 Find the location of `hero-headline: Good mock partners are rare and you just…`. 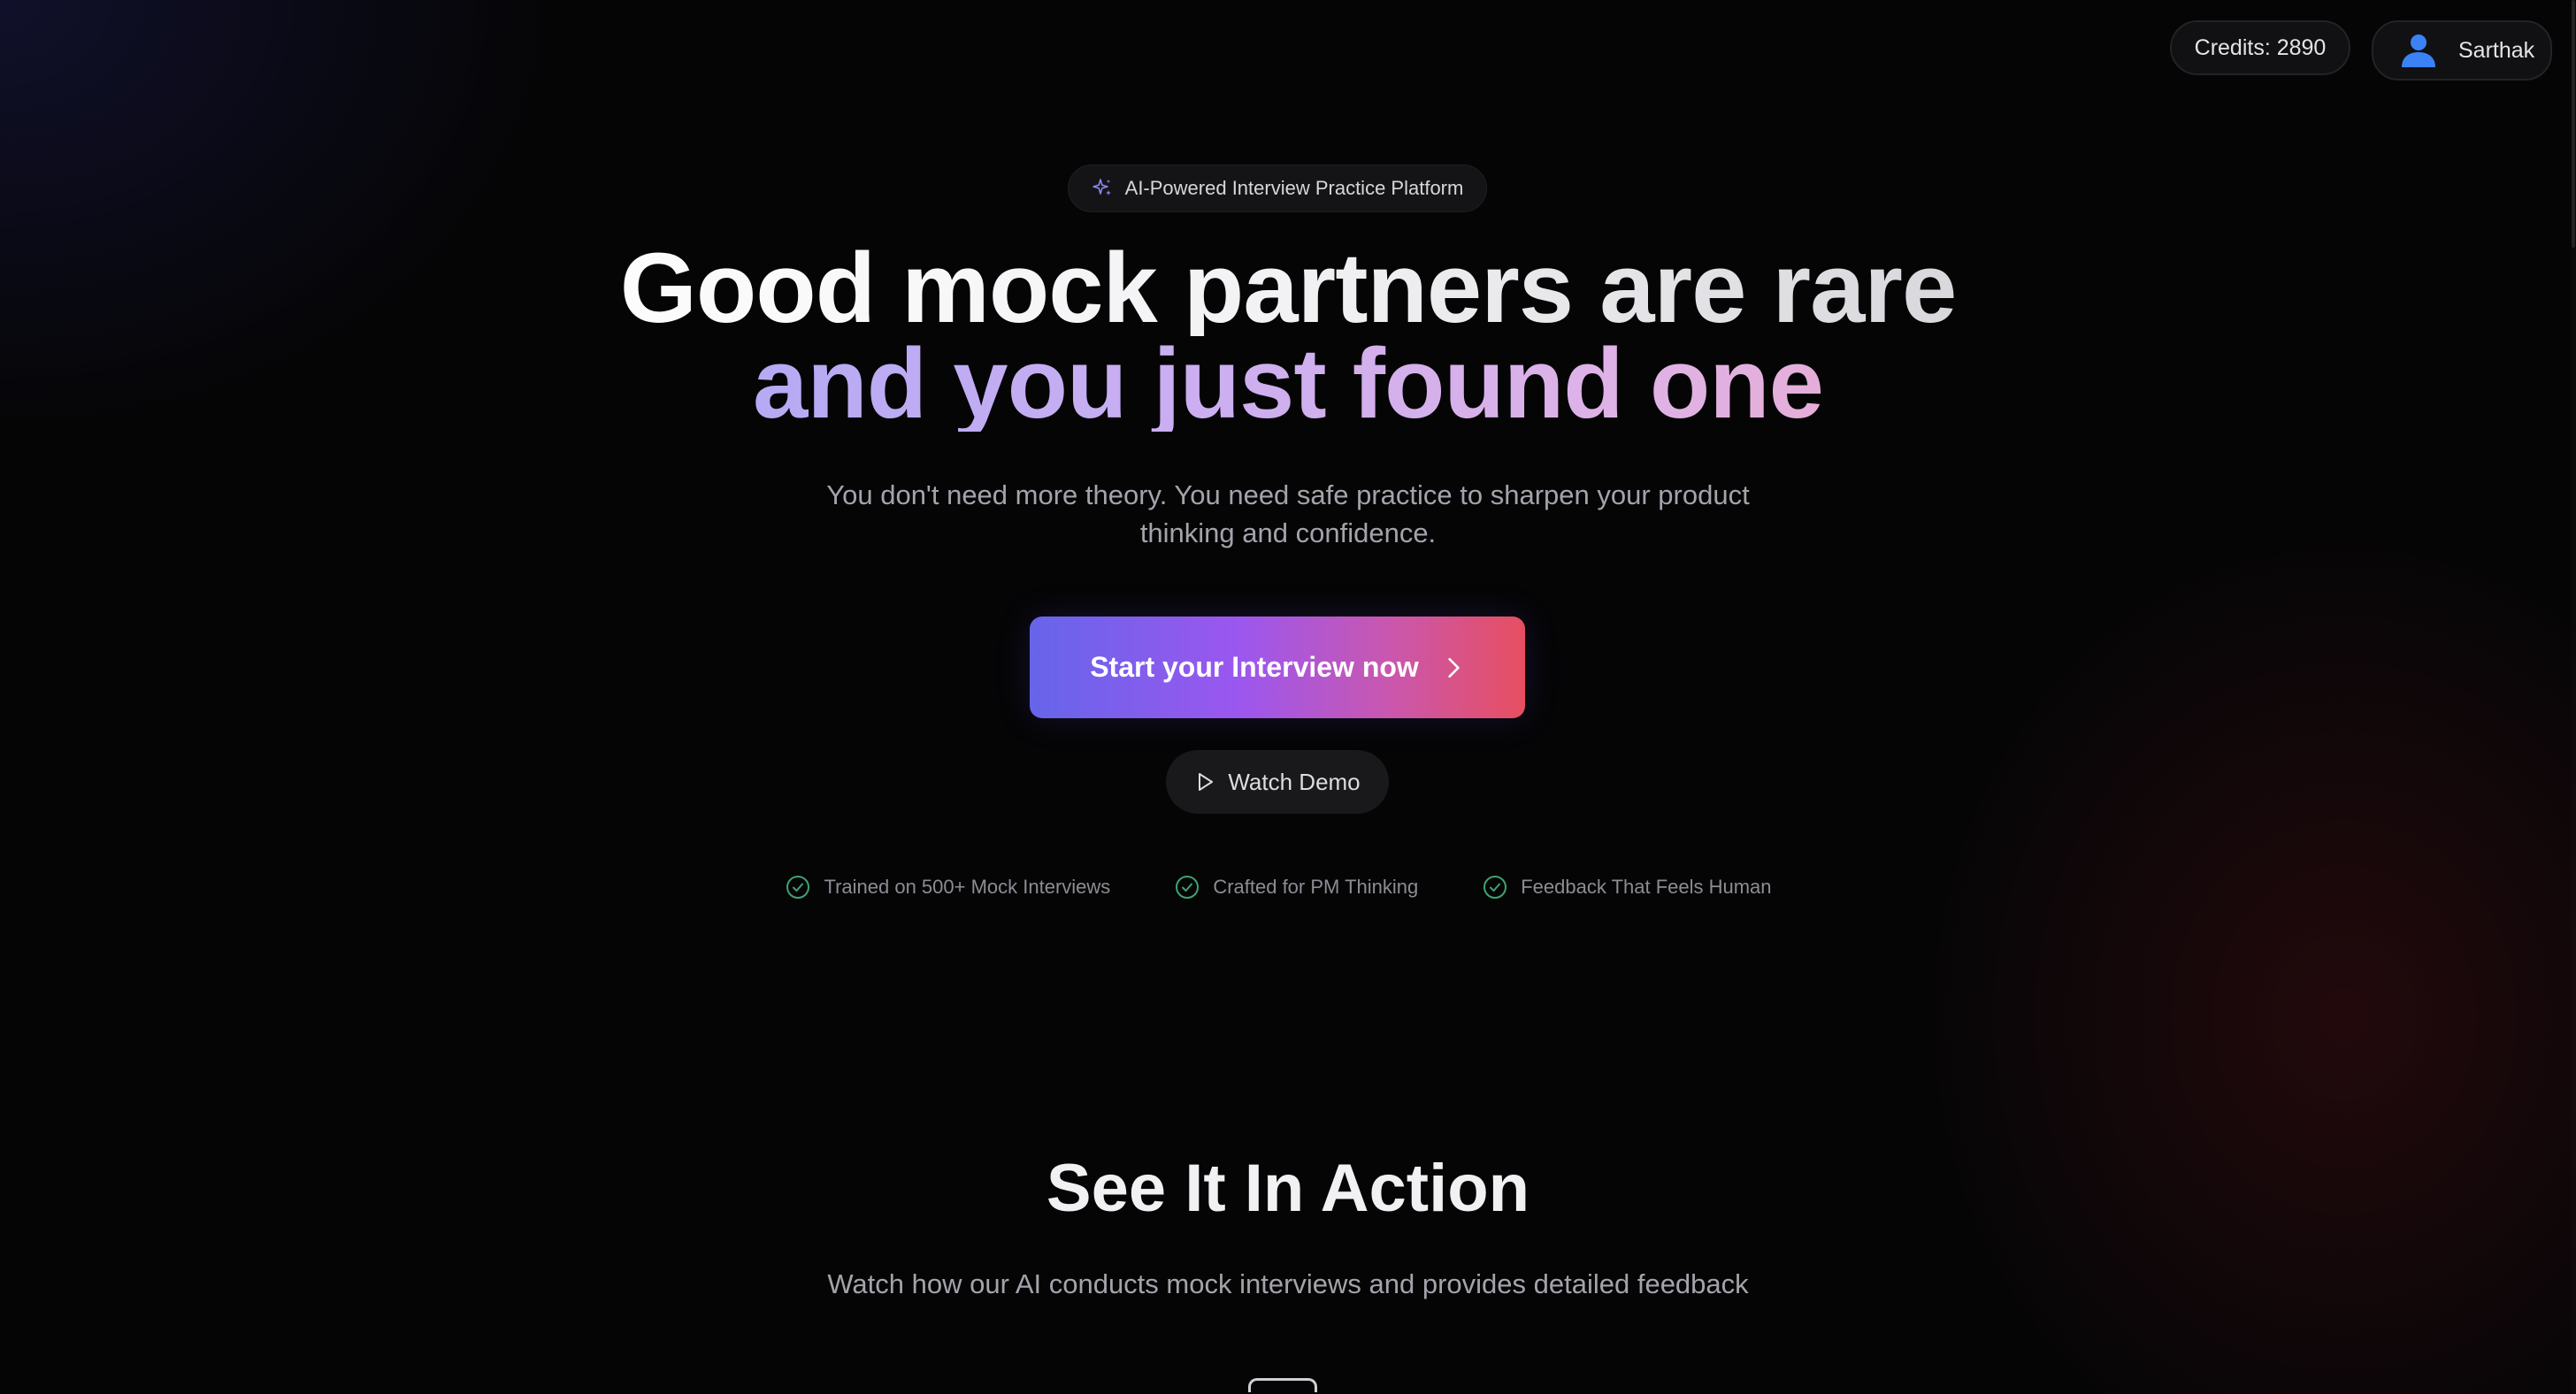

hero-headline: Good mock partners are rare and you just… is located at coordinates (1288, 336).